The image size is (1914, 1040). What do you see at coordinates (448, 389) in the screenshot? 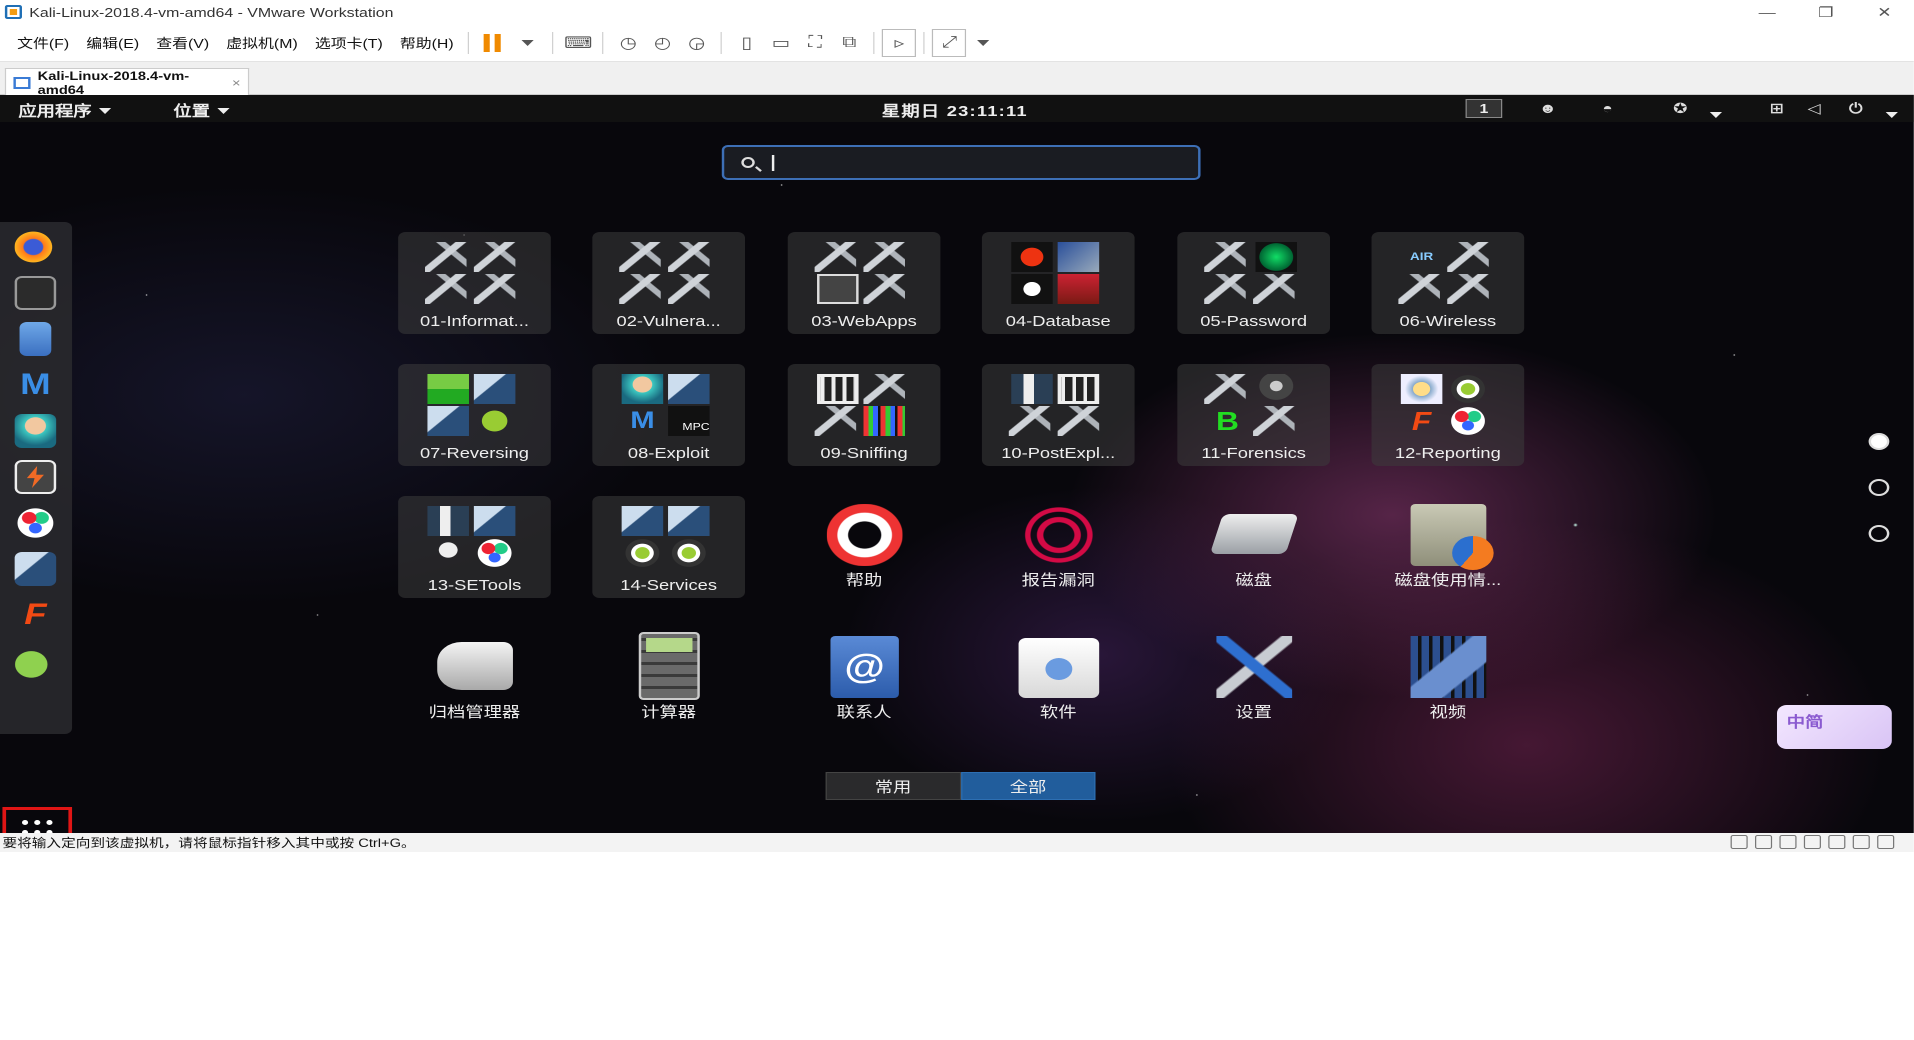
I see `apktool-icon` at bounding box center [448, 389].